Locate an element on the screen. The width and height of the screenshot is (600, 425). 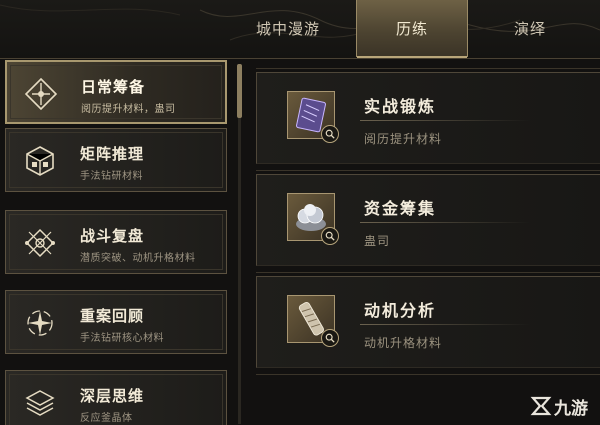
watermark: 九游 is located at coordinates (559, 406).